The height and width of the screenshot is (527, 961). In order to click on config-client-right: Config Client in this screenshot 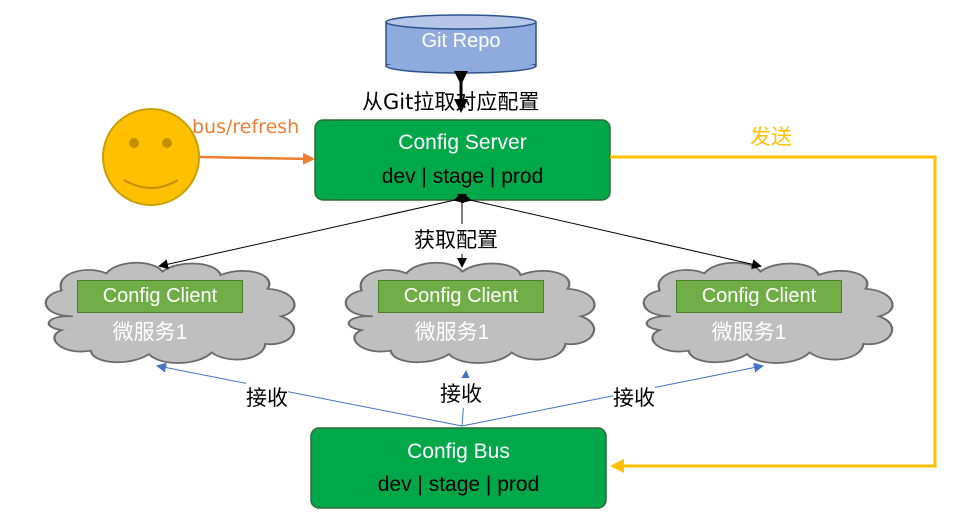, I will do `click(759, 296)`.